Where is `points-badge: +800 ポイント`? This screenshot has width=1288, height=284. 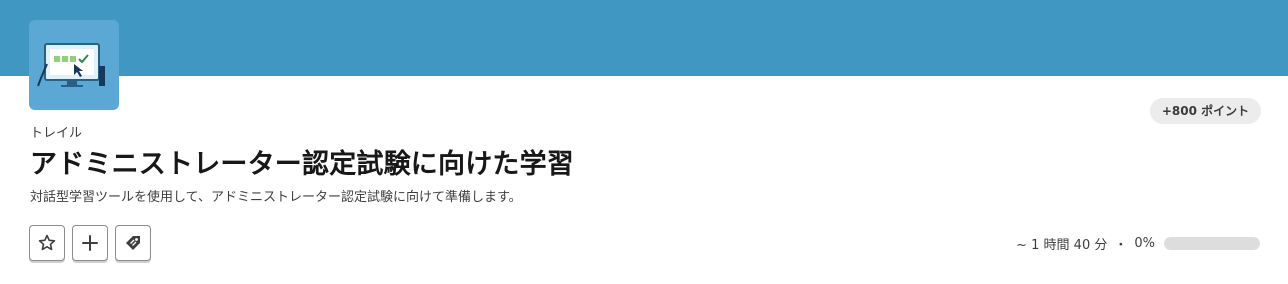 points-badge: +800 ポイント is located at coordinates (1205, 111).